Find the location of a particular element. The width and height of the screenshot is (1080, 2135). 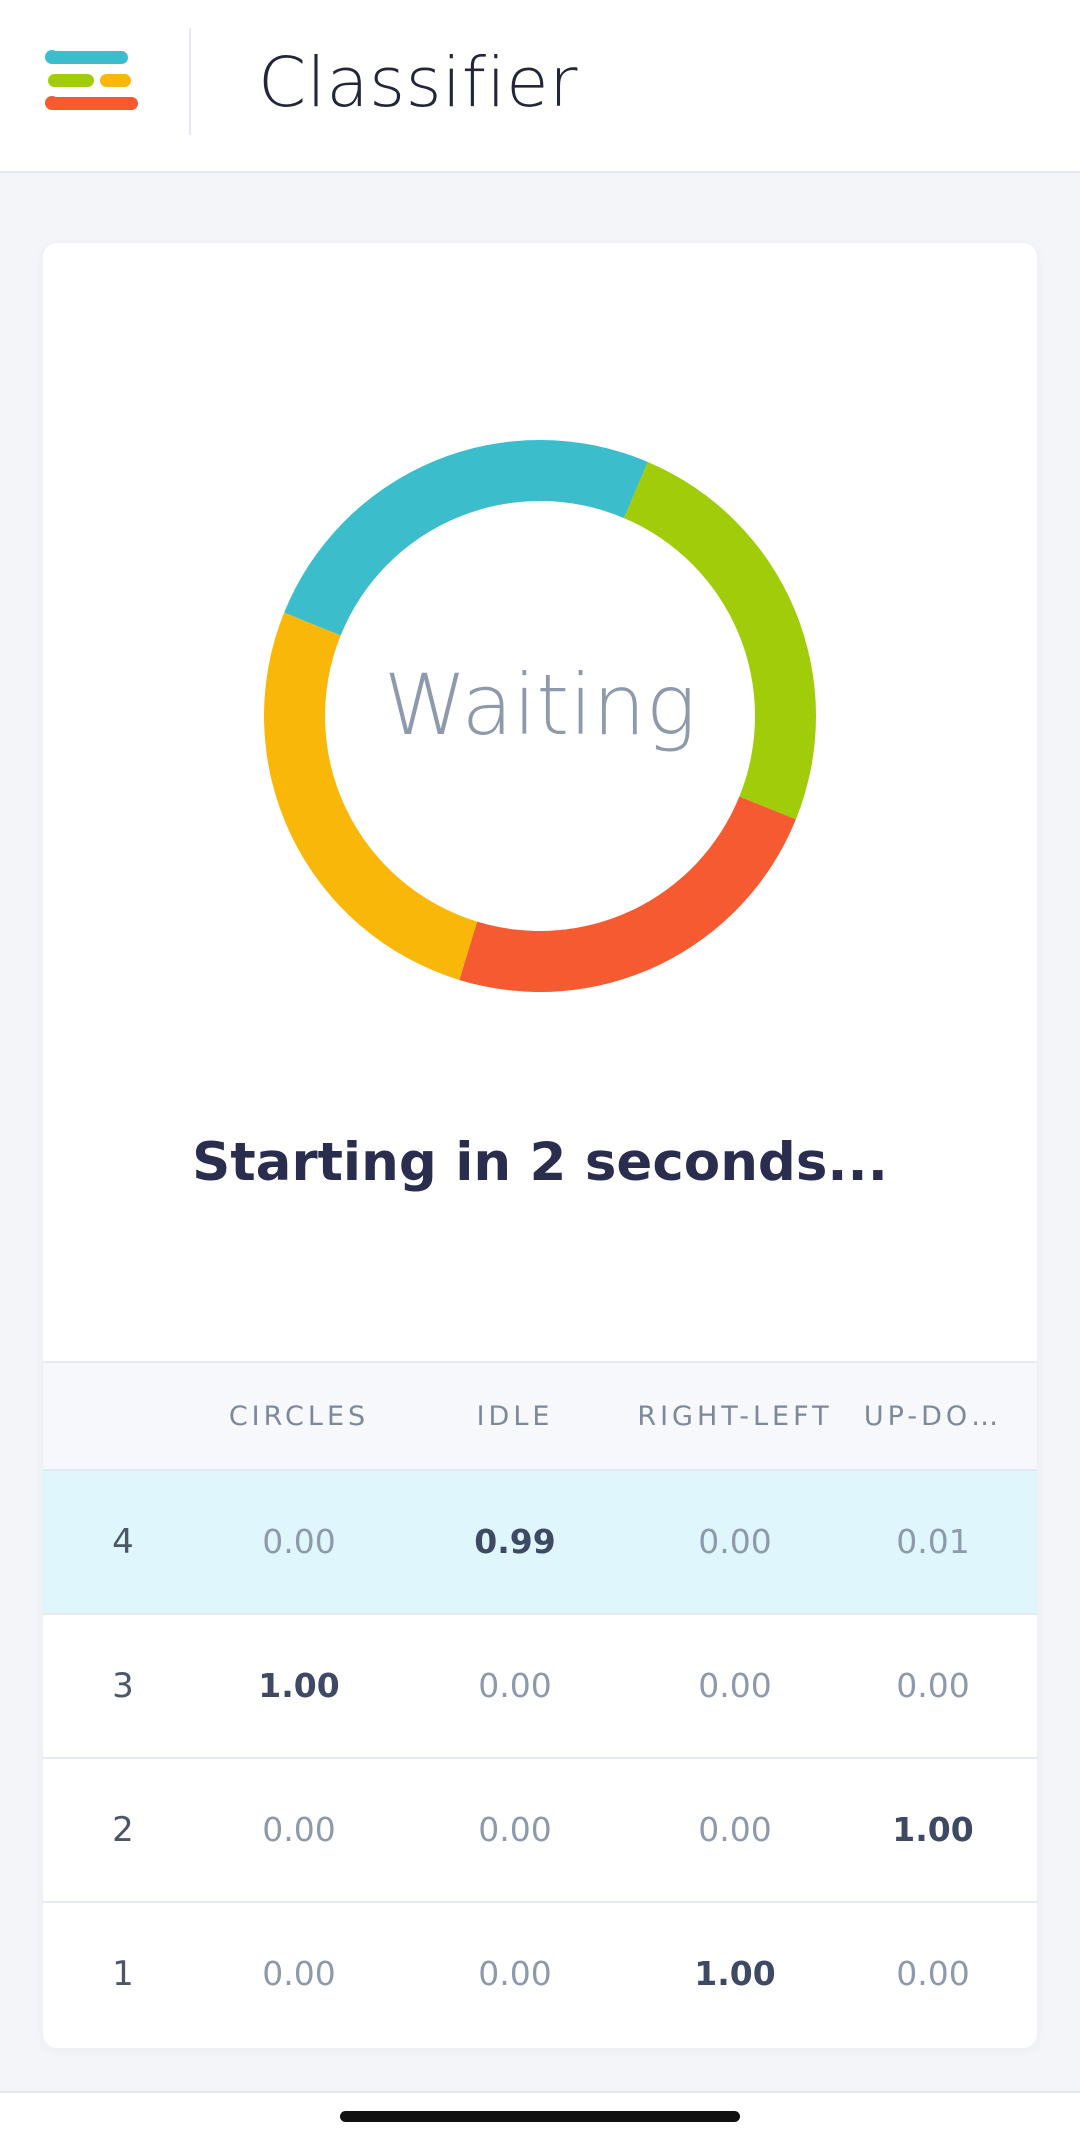

table-row: 1 0.00 0.00 1.00 0.00 is located at coordinates (540, 1975).